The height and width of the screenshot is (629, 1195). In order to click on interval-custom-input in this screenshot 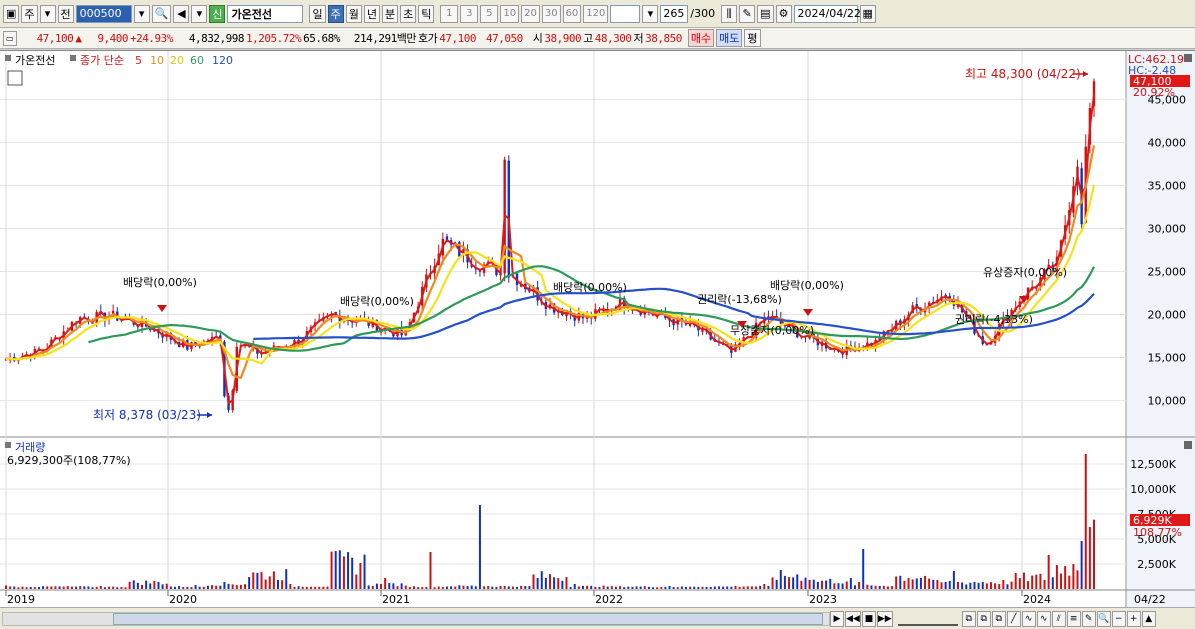, I will do `click(625, 13)`.